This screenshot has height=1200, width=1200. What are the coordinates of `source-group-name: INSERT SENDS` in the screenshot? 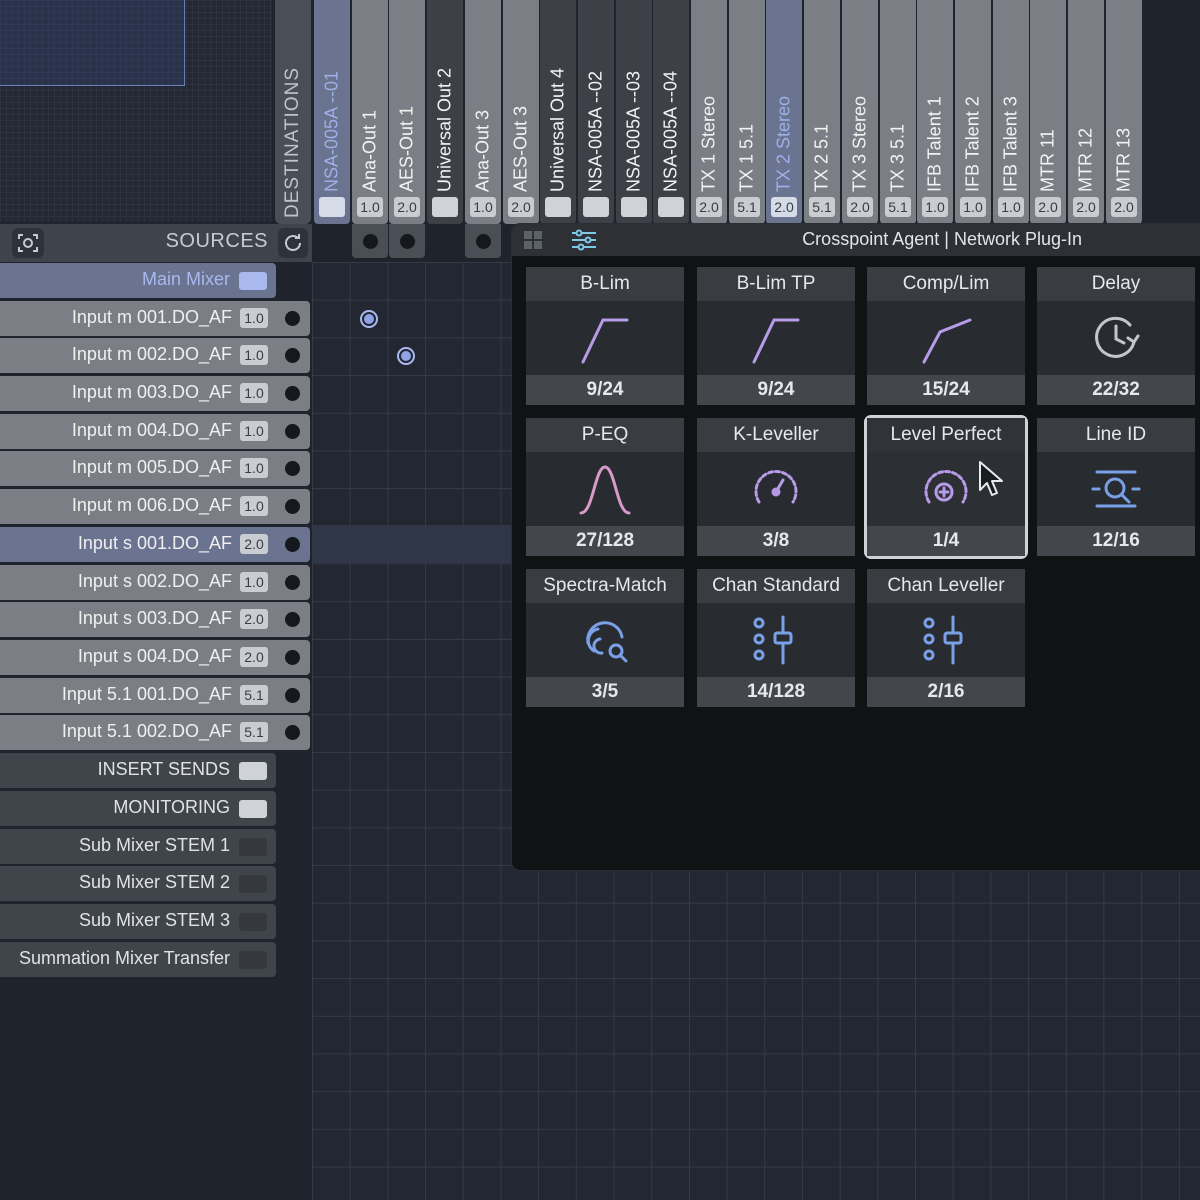 It's located at (163, 769).